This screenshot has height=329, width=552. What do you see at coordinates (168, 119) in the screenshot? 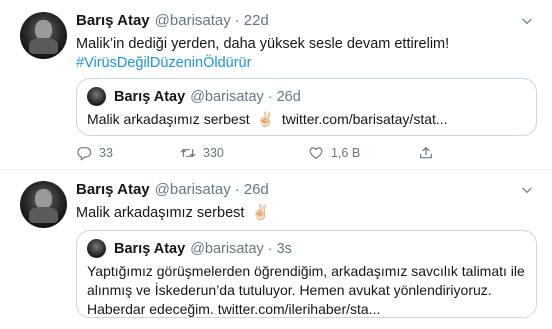
I see `quoted-text: Malik arkadaşımız serbest` at bounding box center [168, 119].